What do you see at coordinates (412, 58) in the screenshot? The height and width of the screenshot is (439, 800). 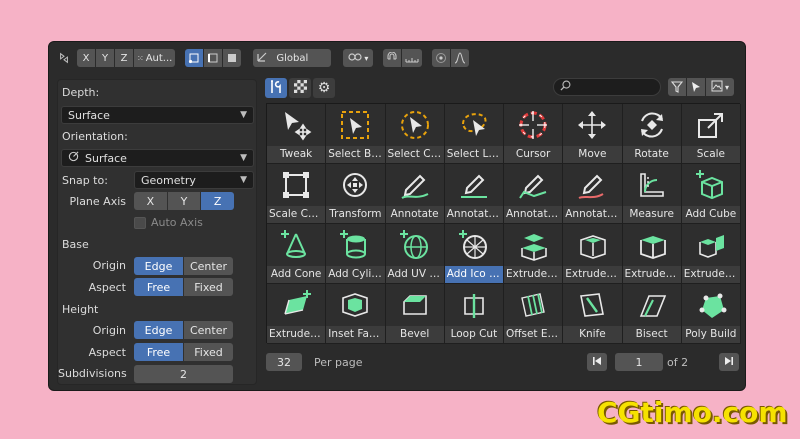 I see `snap-increment-icon` at bounding box center [412, 58].